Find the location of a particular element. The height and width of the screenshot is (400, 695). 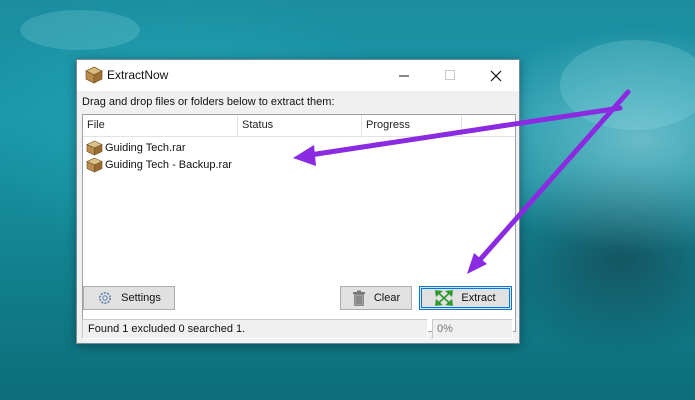

clear-button: Clear is located at coordinates (376, 298).